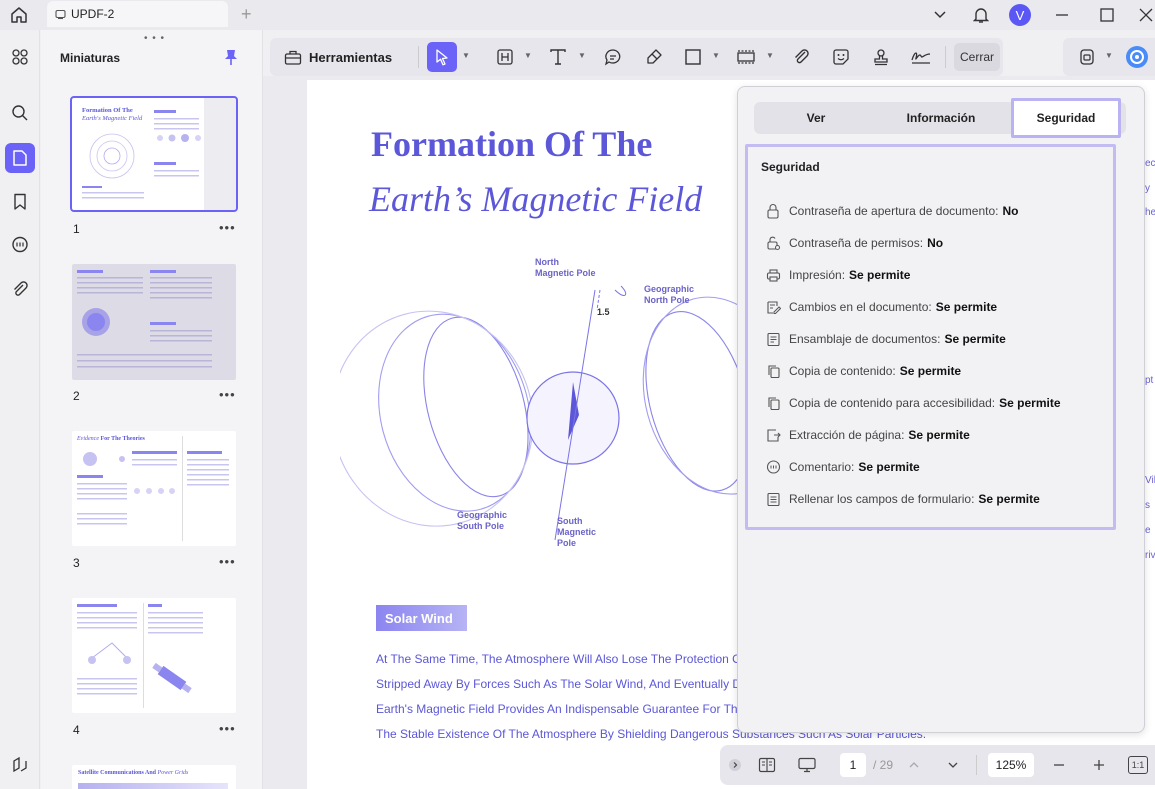  I want to click on edge-text-2: y, so click(1147, 188).